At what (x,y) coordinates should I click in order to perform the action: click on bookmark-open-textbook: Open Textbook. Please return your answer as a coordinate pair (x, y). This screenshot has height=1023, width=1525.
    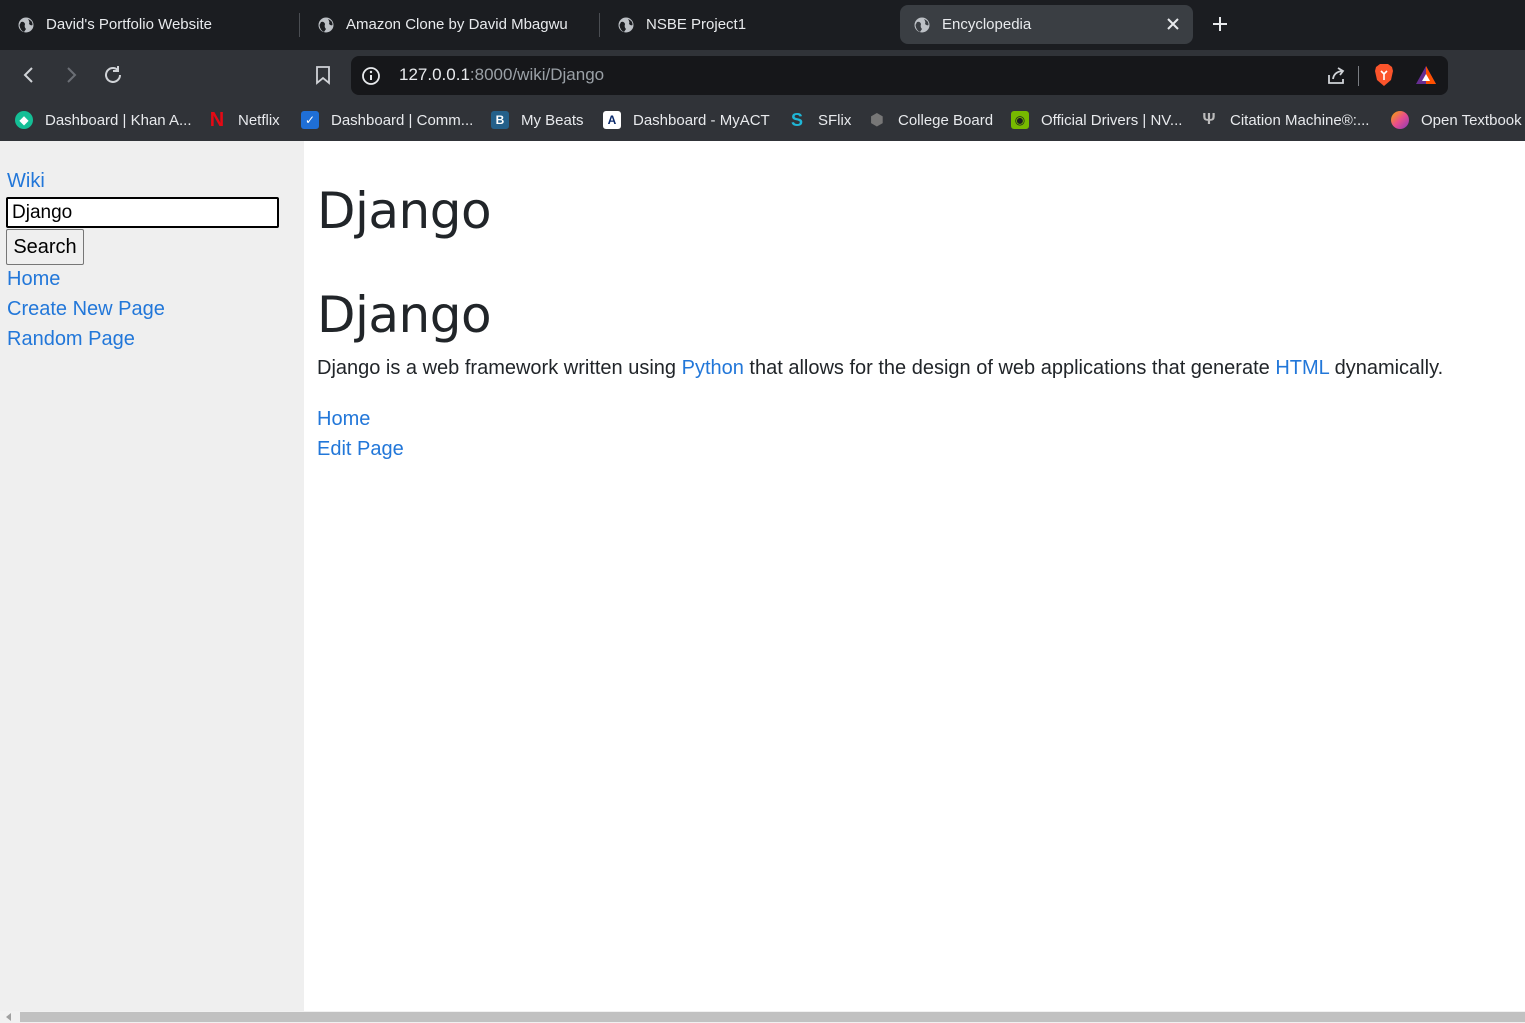
    Looking at the image, I should click on (1456, 120).